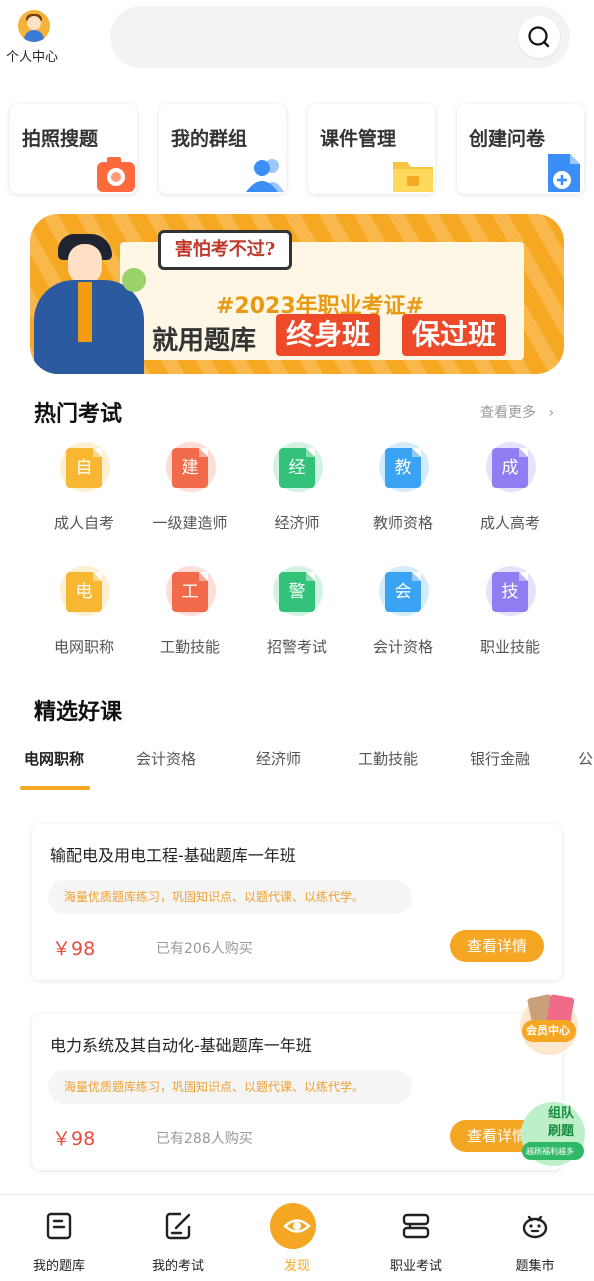 This screenshot has height=1281, width=594. I want to click on group-icon, so click(265, 175).